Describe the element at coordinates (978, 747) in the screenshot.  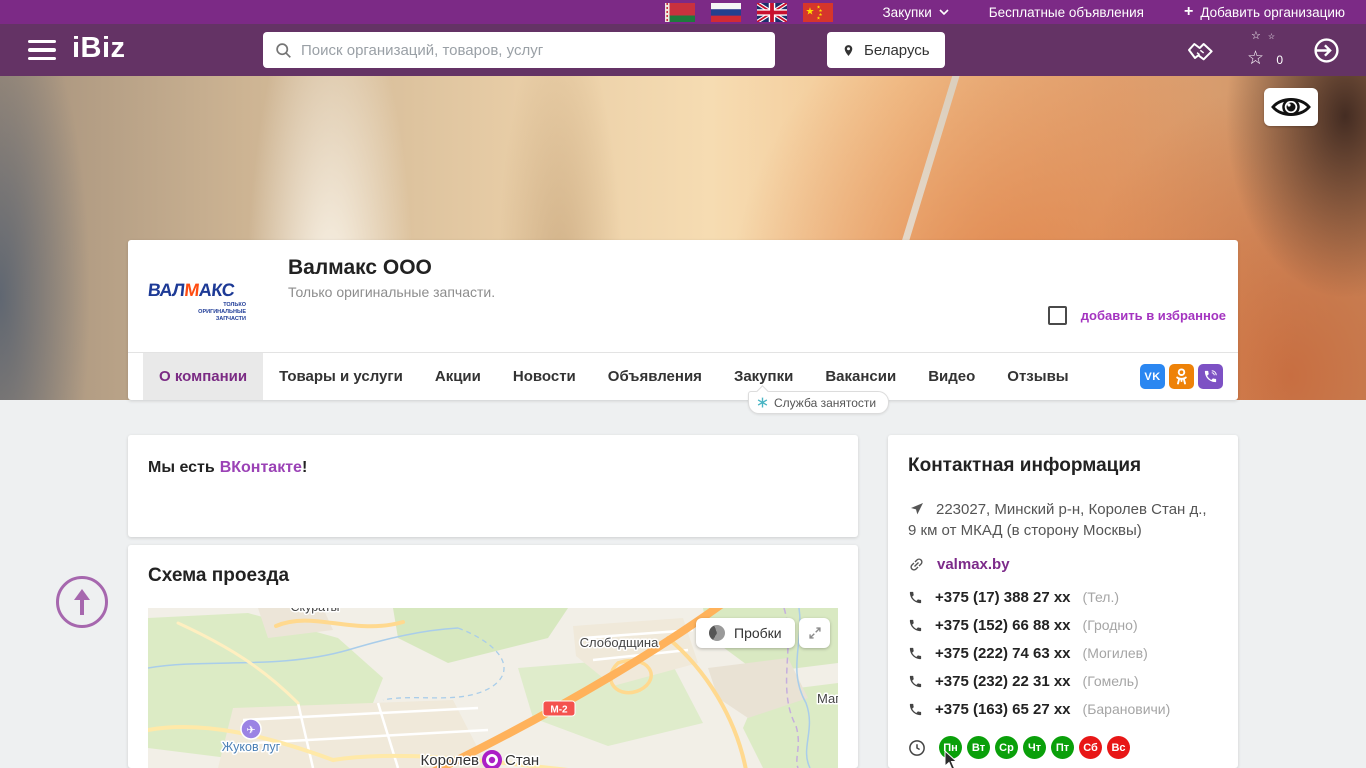
I see `schedule-day: Вт` at that location.